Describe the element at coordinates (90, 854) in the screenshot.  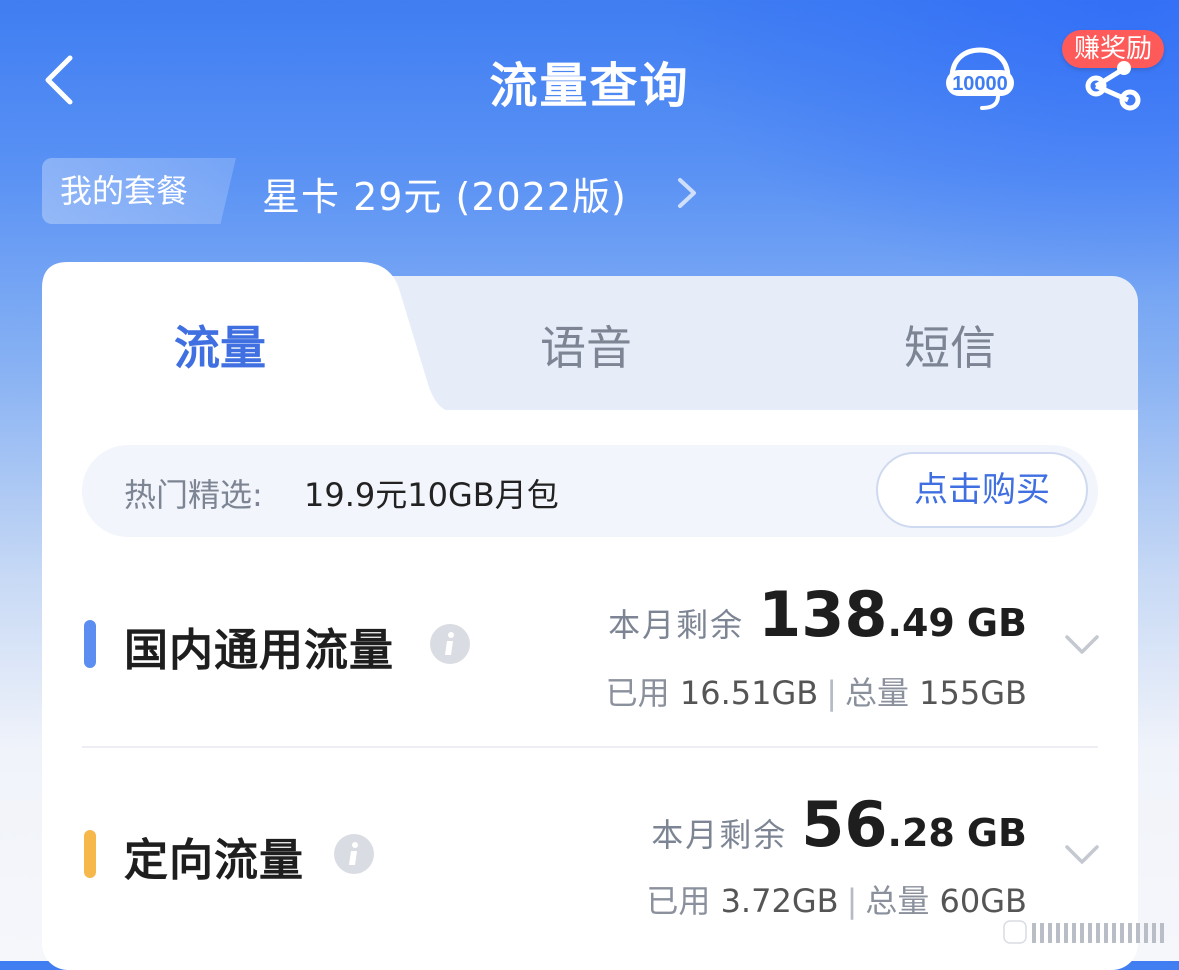
I see `directed-data-color-bar` at that location.